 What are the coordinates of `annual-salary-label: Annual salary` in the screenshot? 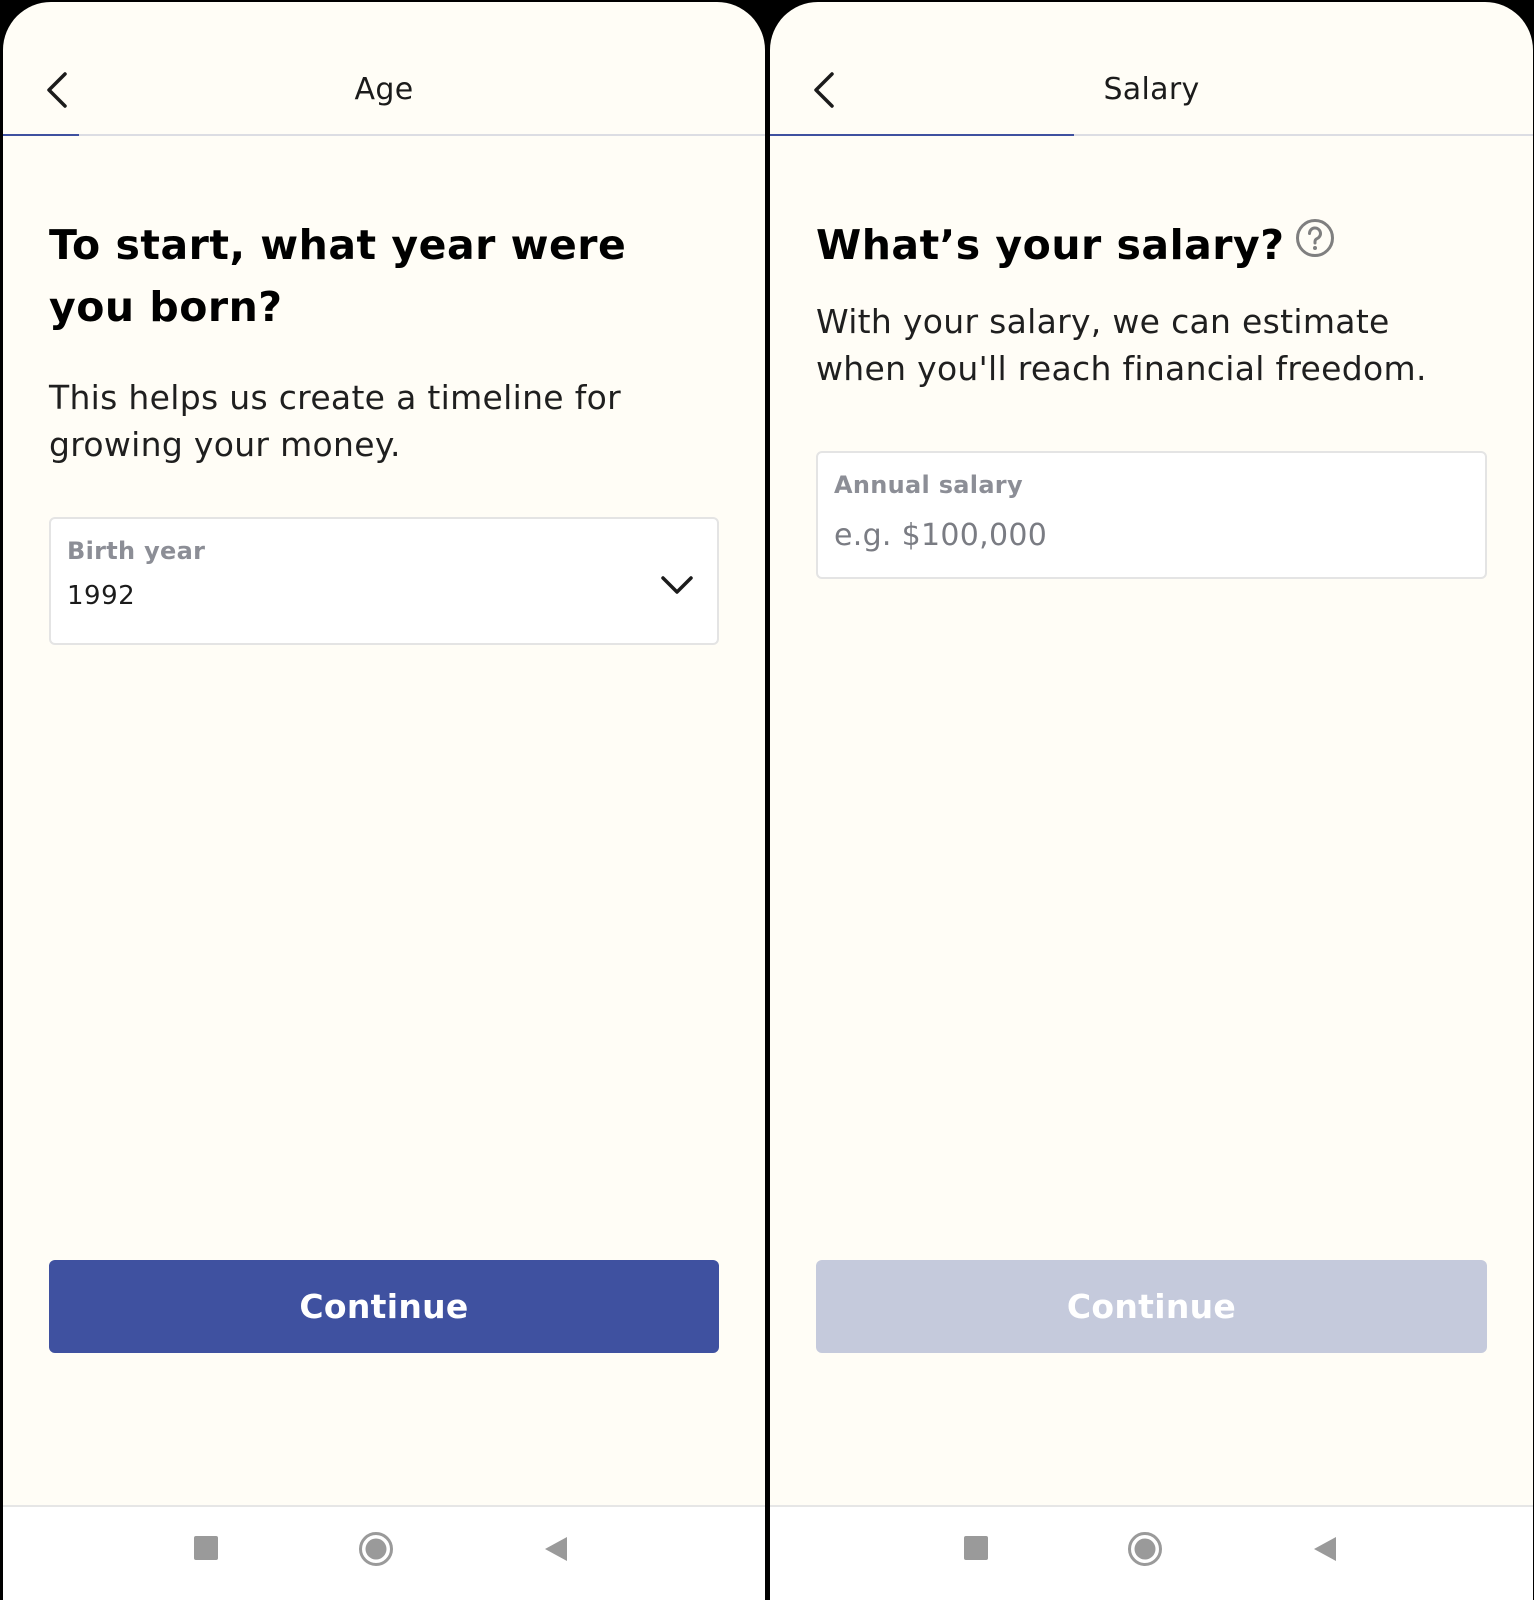 It's located at (928, 485).